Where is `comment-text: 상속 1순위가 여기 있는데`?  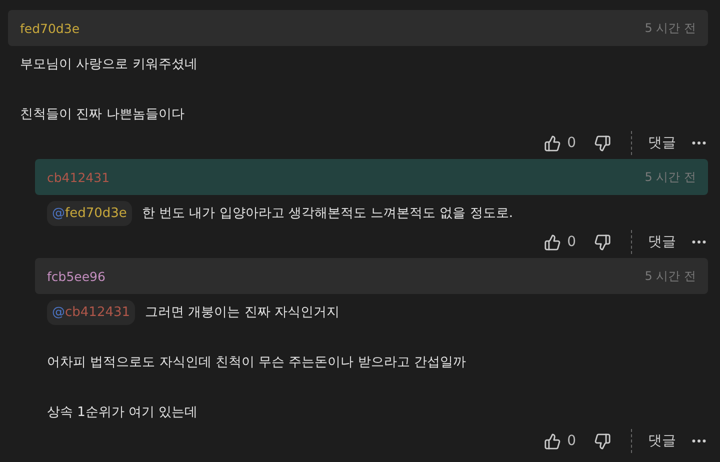
comment-text: 상속 1순위가 여기 있는데 is located at coordinates (122, 413).